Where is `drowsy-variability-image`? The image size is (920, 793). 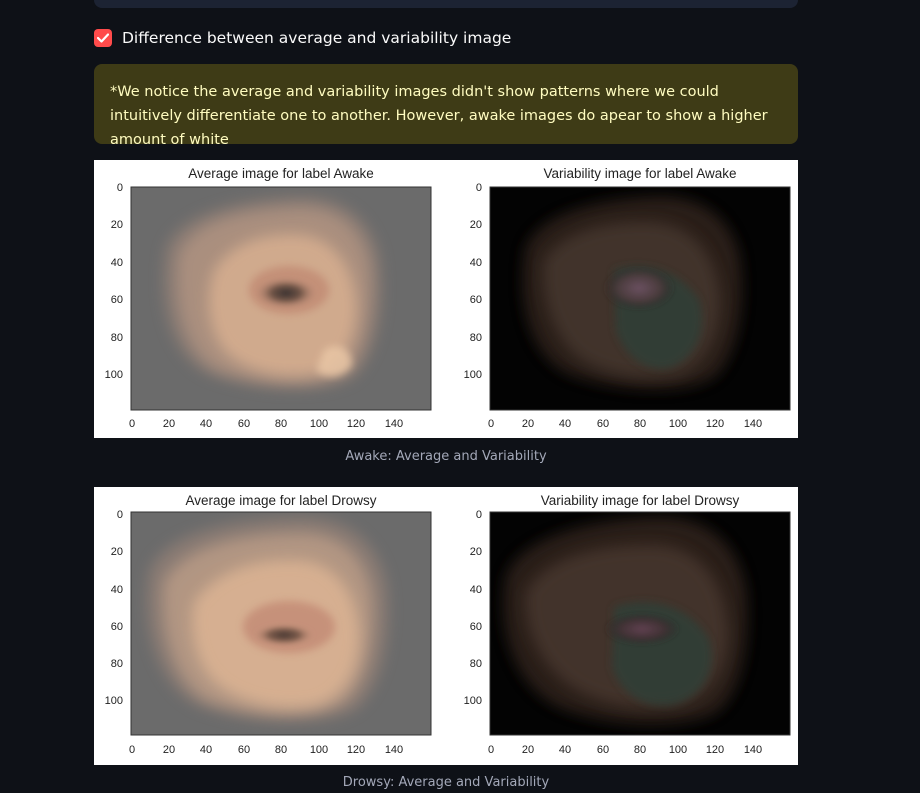
drowsy-variability-image is located at coordinates (640, 623).